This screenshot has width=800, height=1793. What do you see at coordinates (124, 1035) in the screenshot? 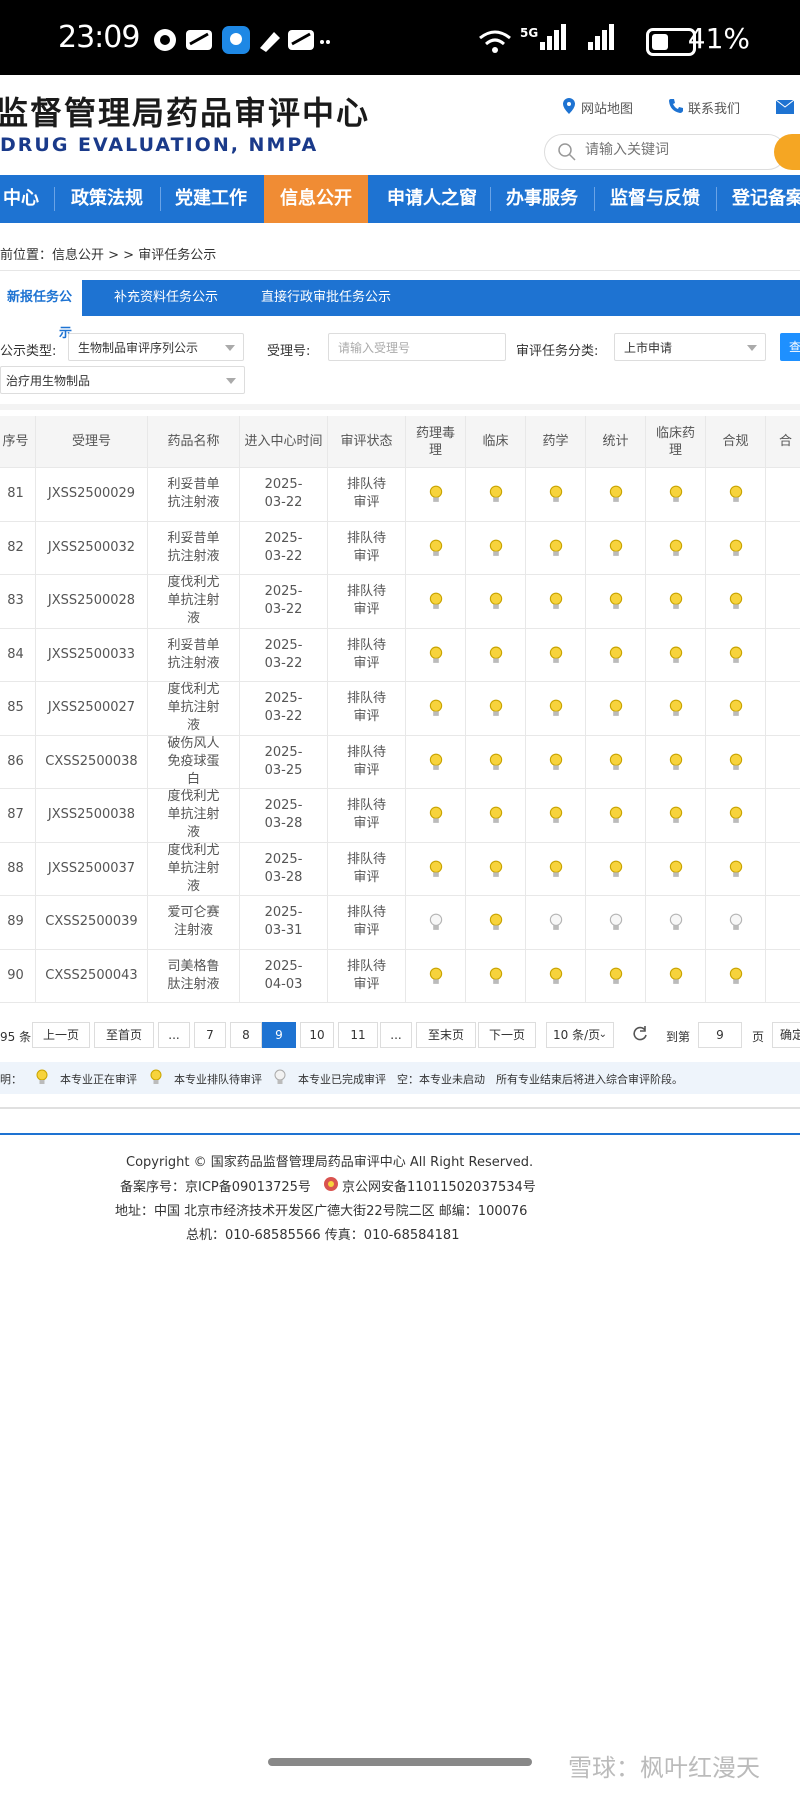
I see `first-page-button: 至首页` at bounding box center [124, 1035].